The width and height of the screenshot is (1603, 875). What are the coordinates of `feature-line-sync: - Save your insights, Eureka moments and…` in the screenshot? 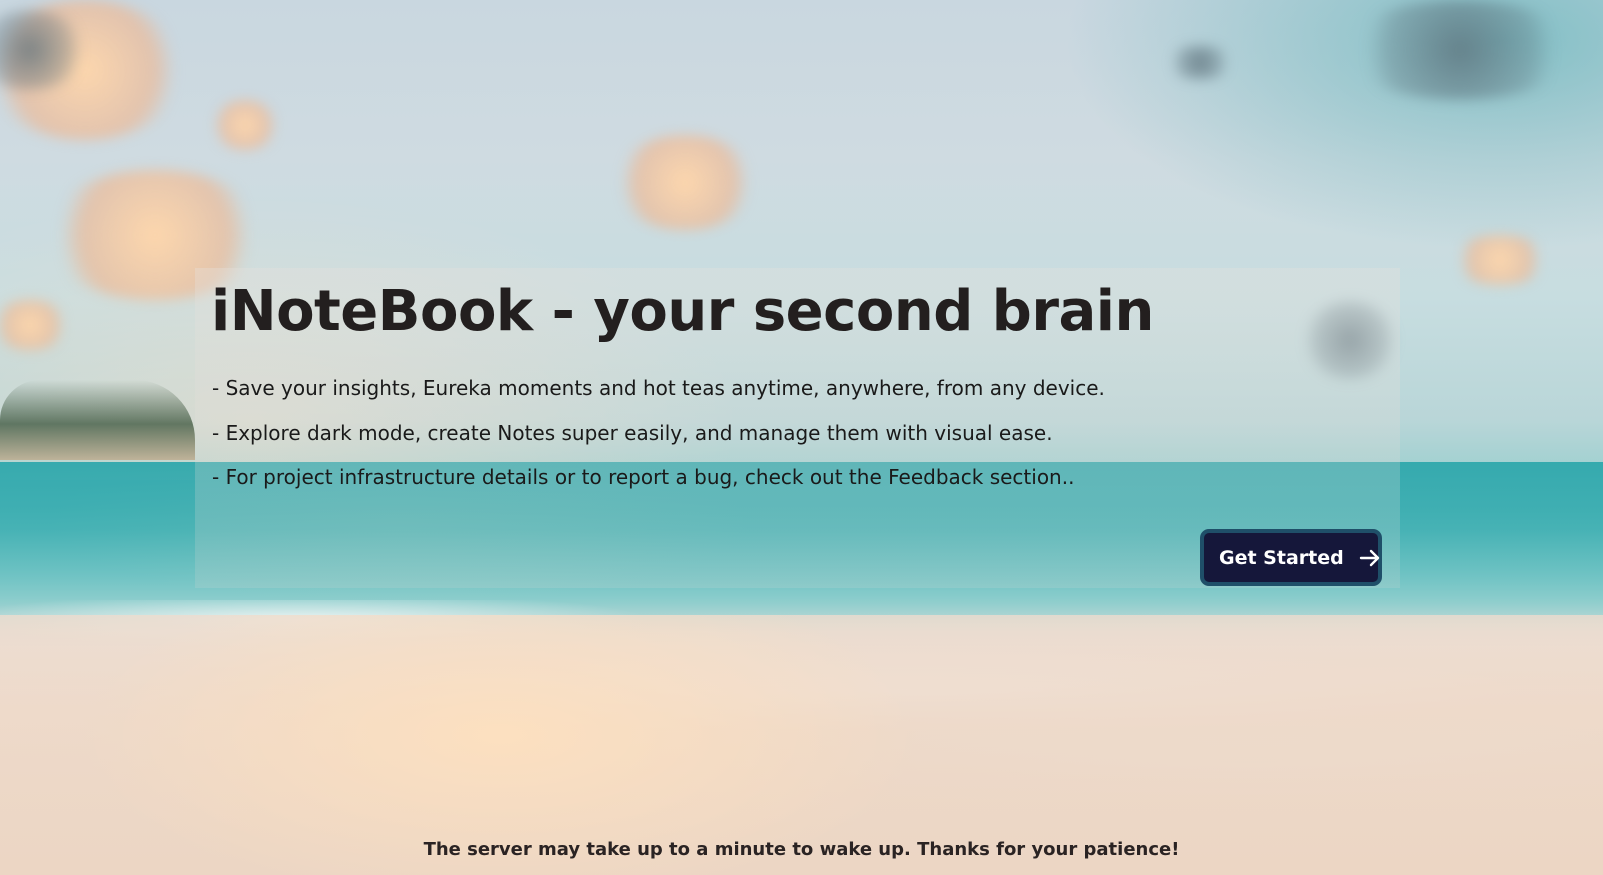 It's located at (658, 388).